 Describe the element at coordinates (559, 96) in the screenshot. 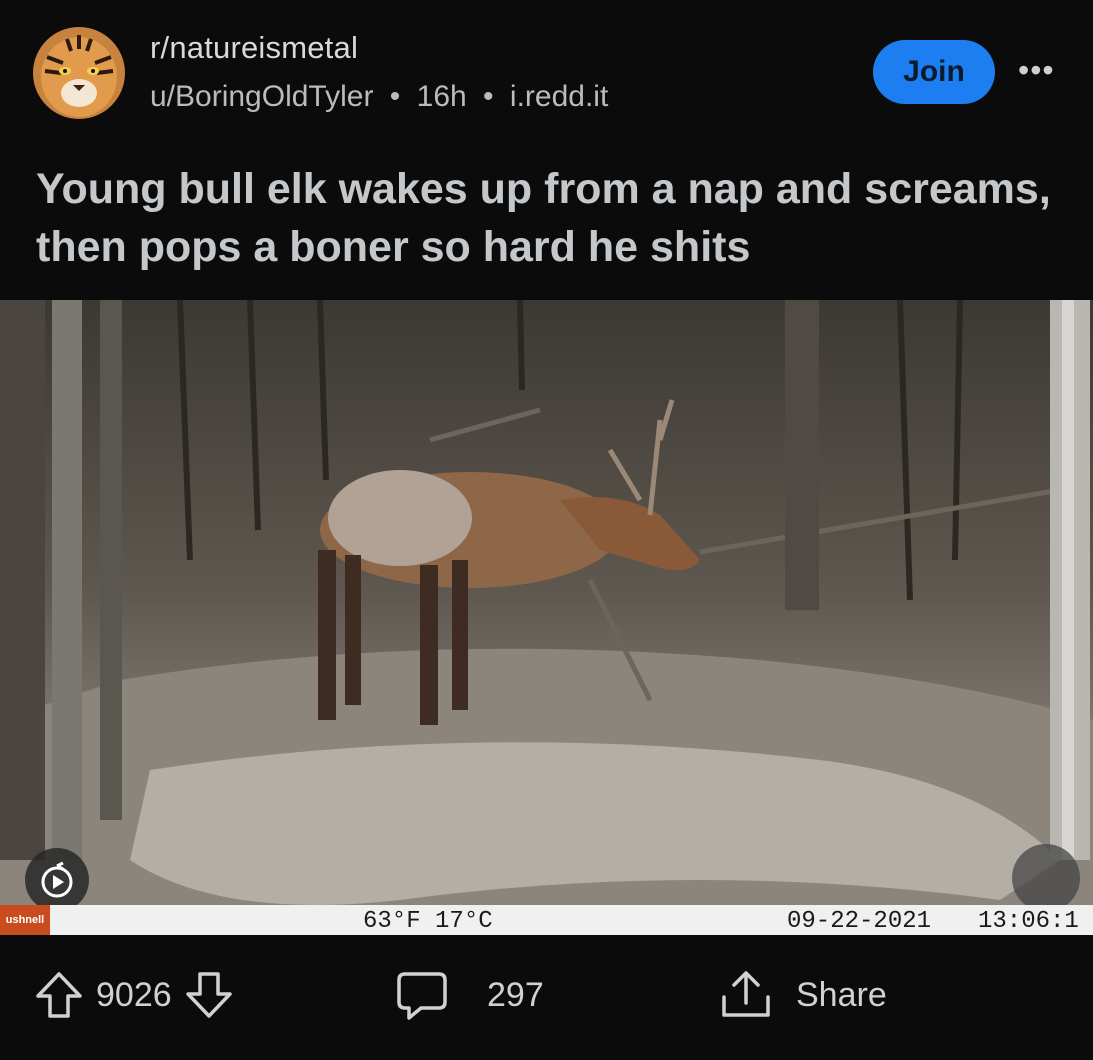

I see `post-domain: i.redd.it` at that location.